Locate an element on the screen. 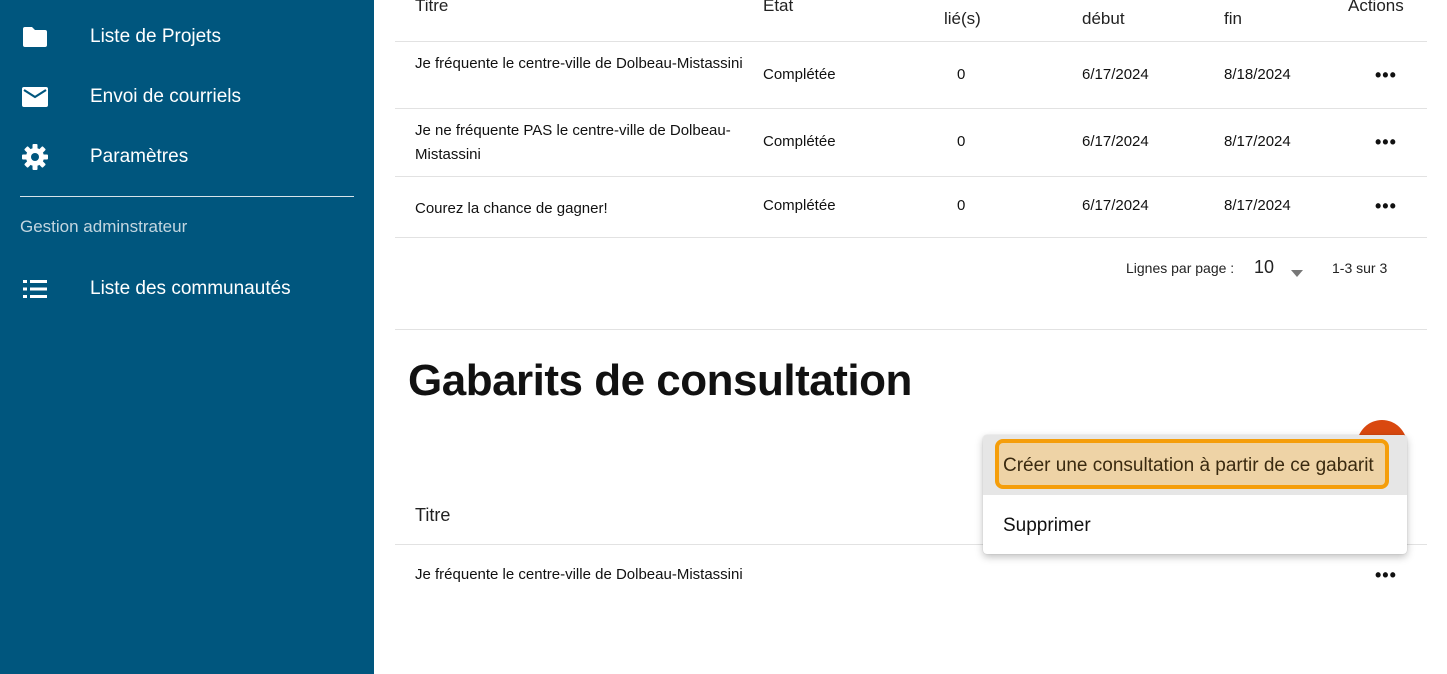 Image resolution: width=1447 pixels, height=674 pixels. sidebar-item-emails: Envoi de courriels is located at coordinates (187, 97).